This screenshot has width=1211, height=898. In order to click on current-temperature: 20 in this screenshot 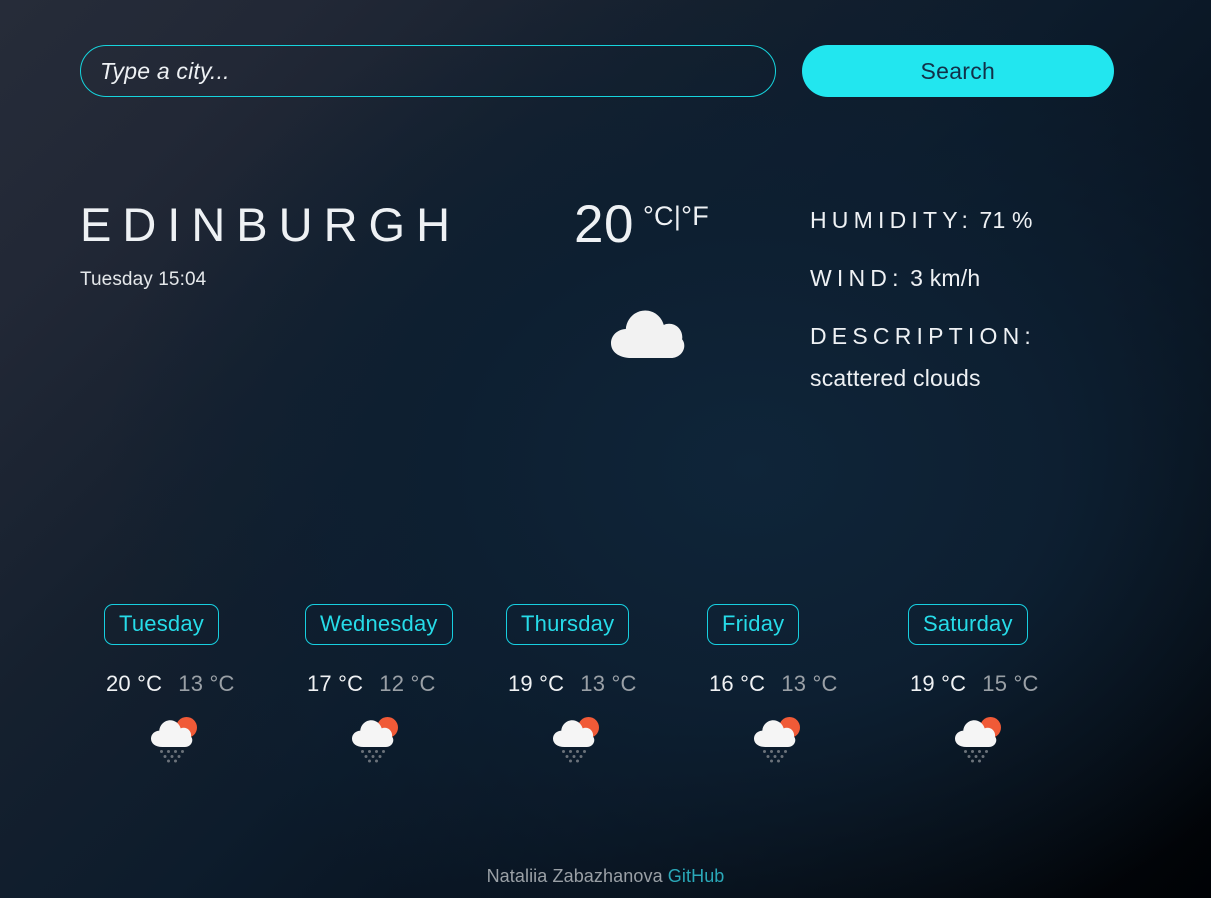, I will do `click(604, 224)`.